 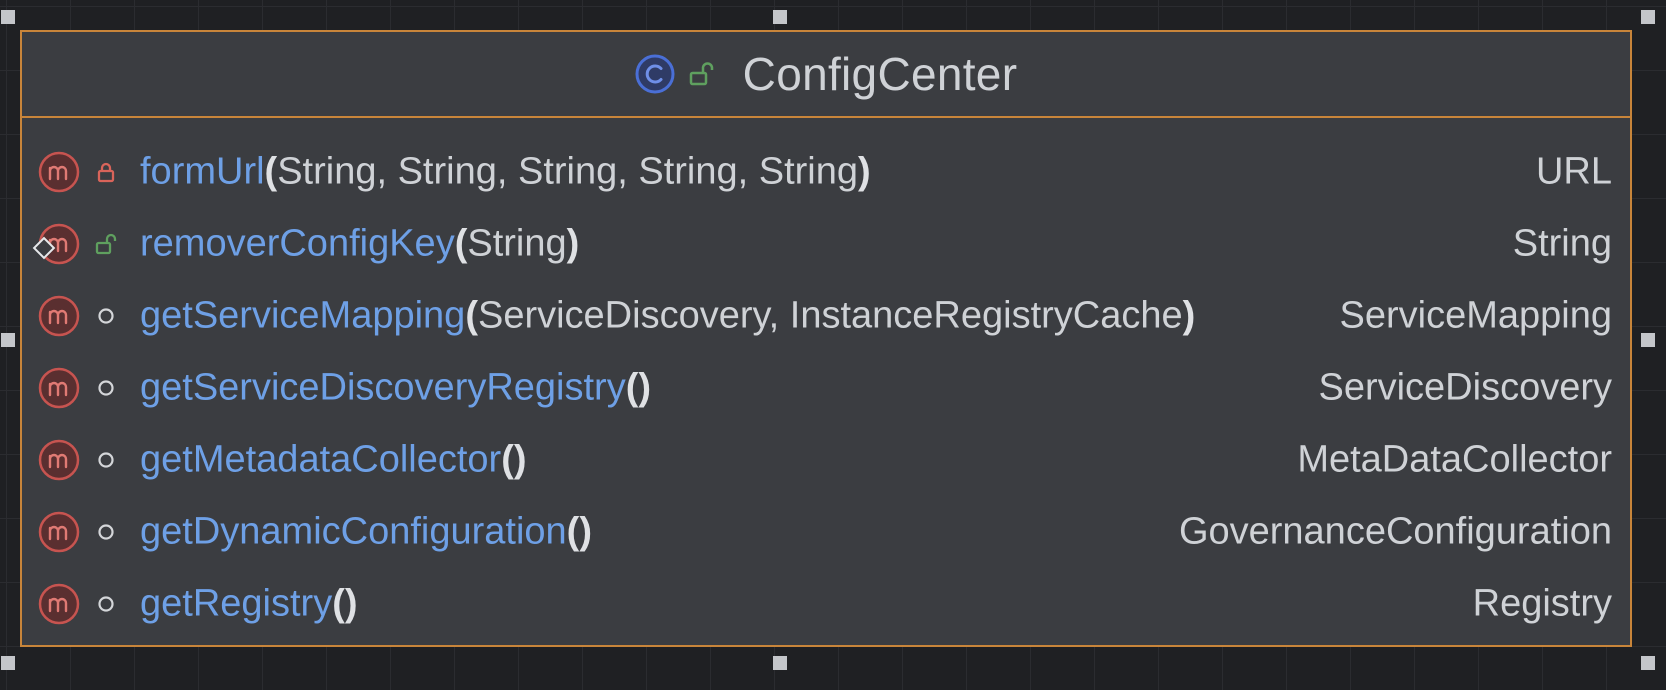 I want to click on resize-handle-middle-right, so click(x=1648, y=340).